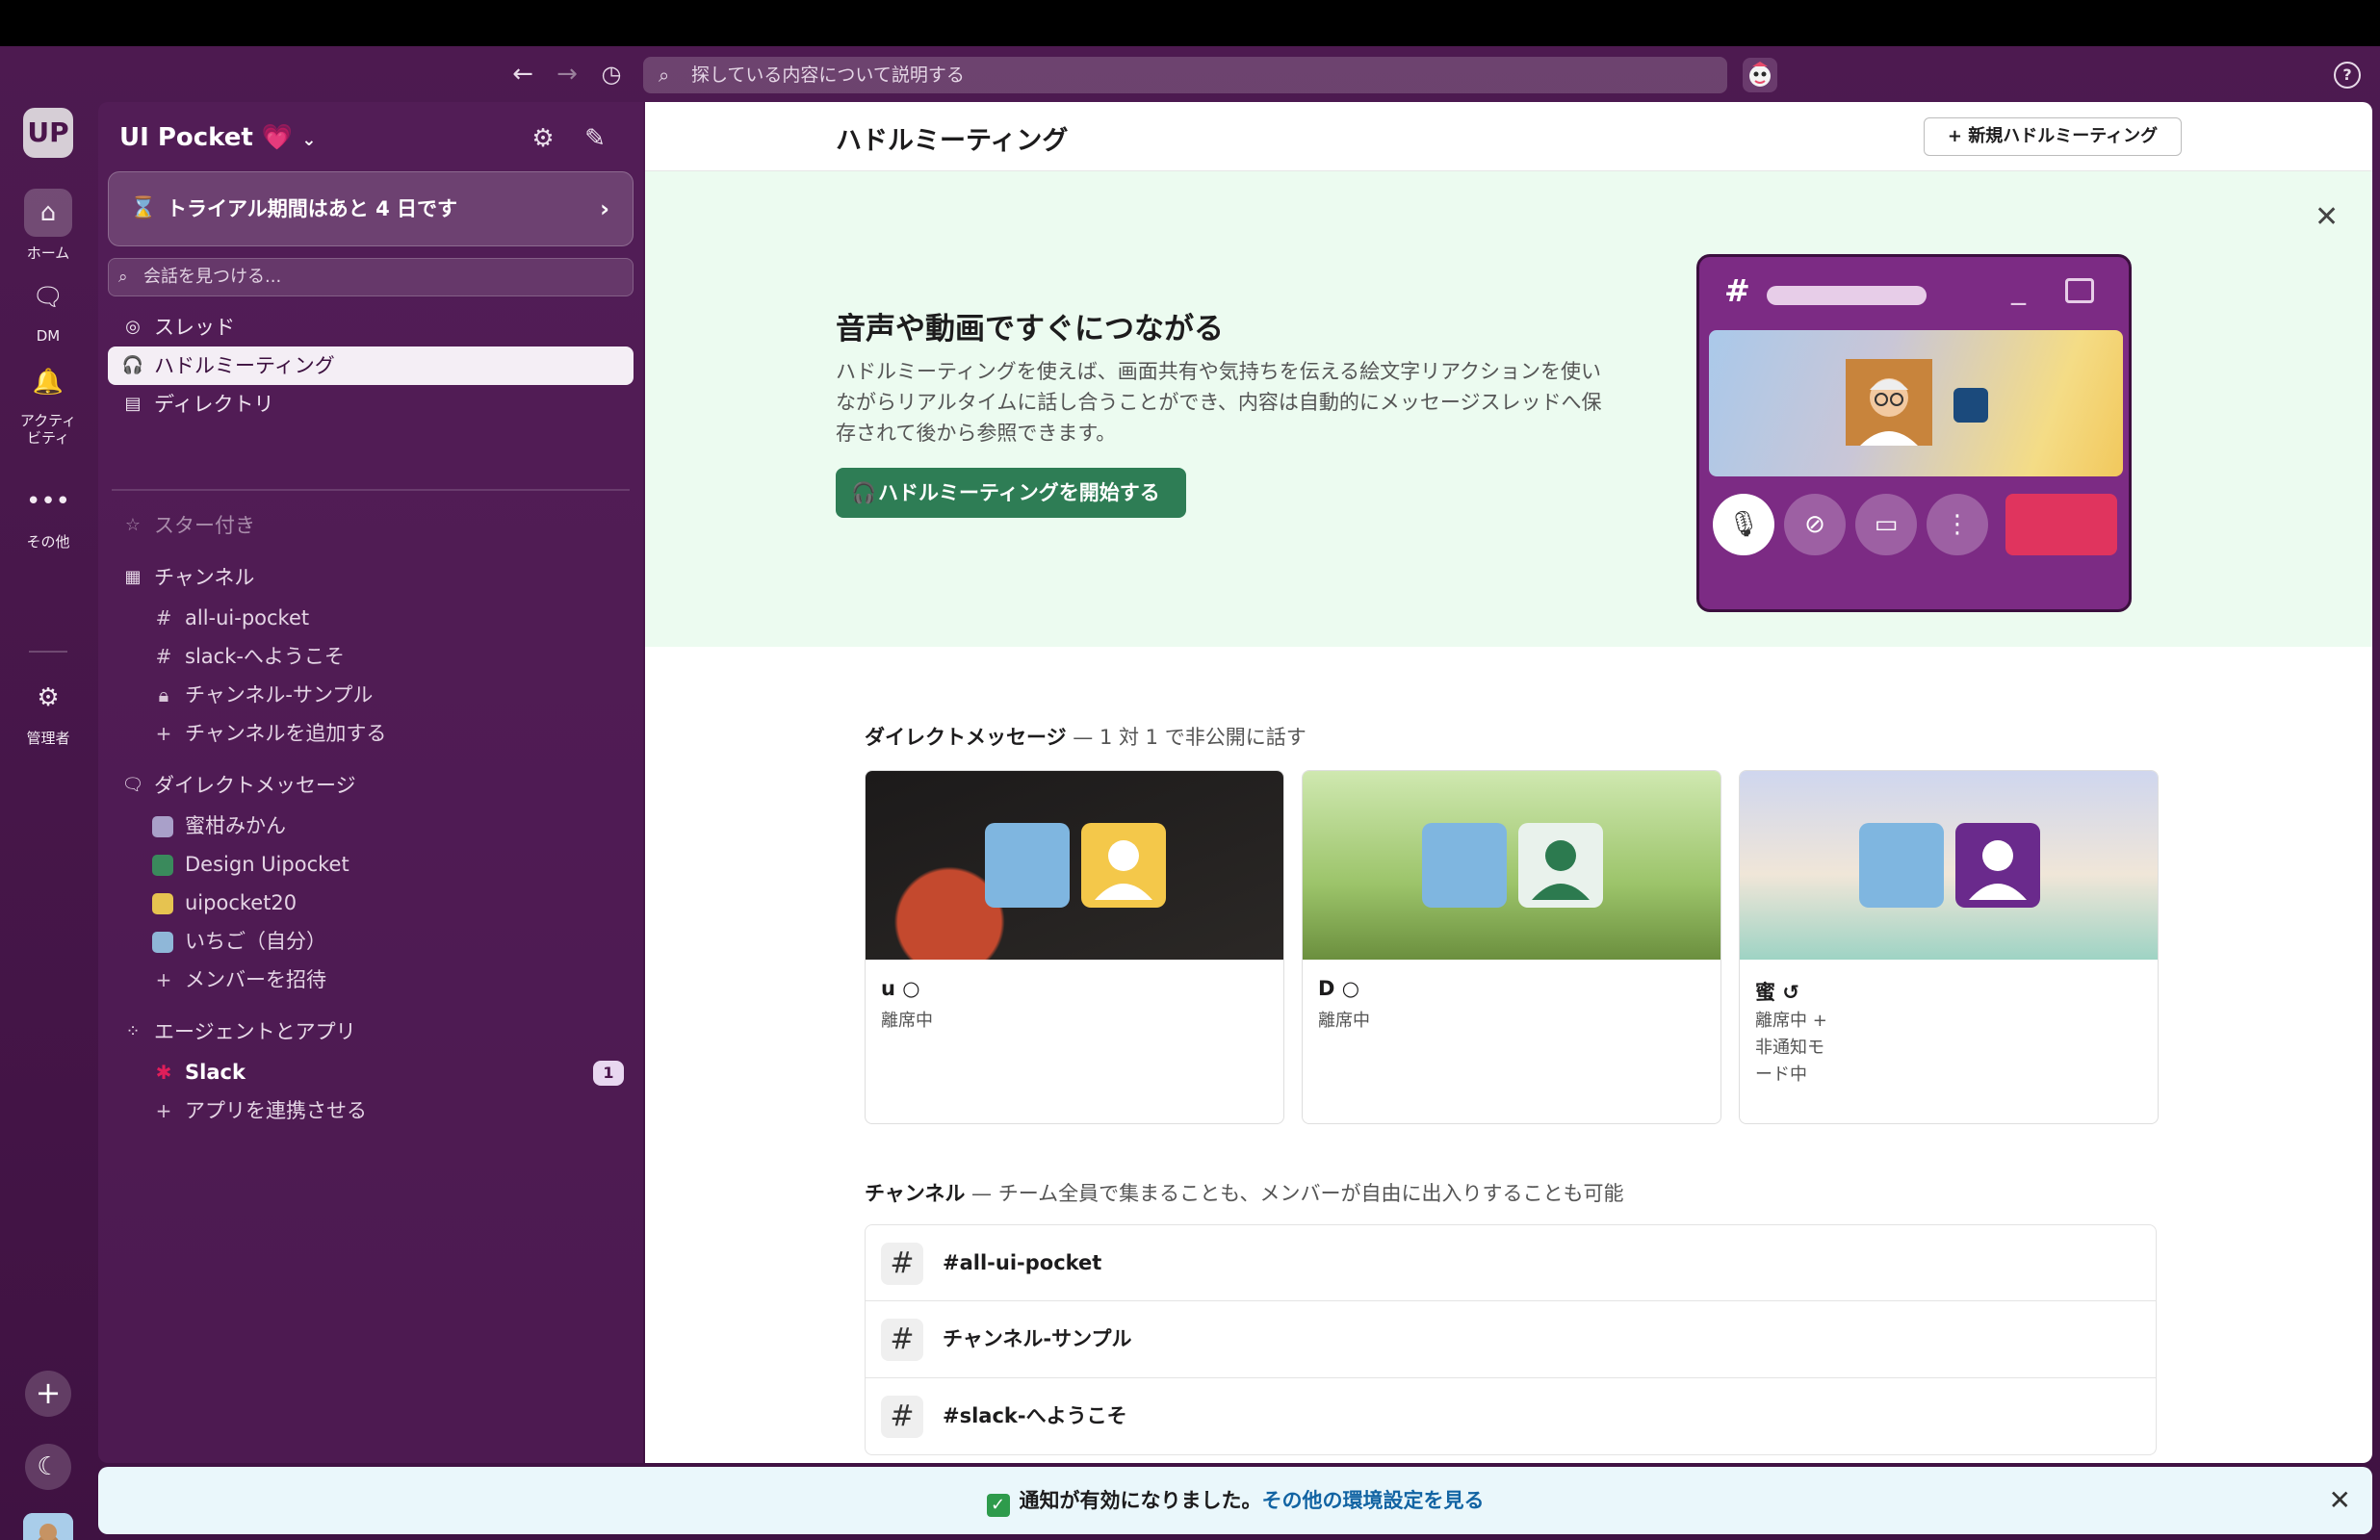 The height and width of the screenshot is (1540, 2380). What do you see at coordinates (2061, 524) in the screenshot?
I see `leave-button-illustration` at bounding box center [2061, 524].